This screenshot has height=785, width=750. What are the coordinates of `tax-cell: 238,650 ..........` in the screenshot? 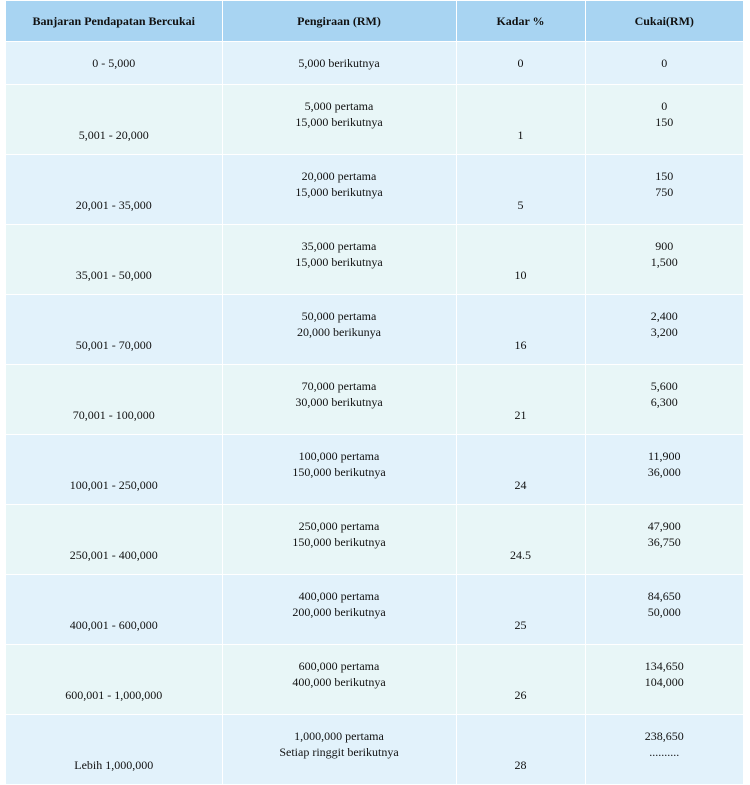 It's located at (664, 749).